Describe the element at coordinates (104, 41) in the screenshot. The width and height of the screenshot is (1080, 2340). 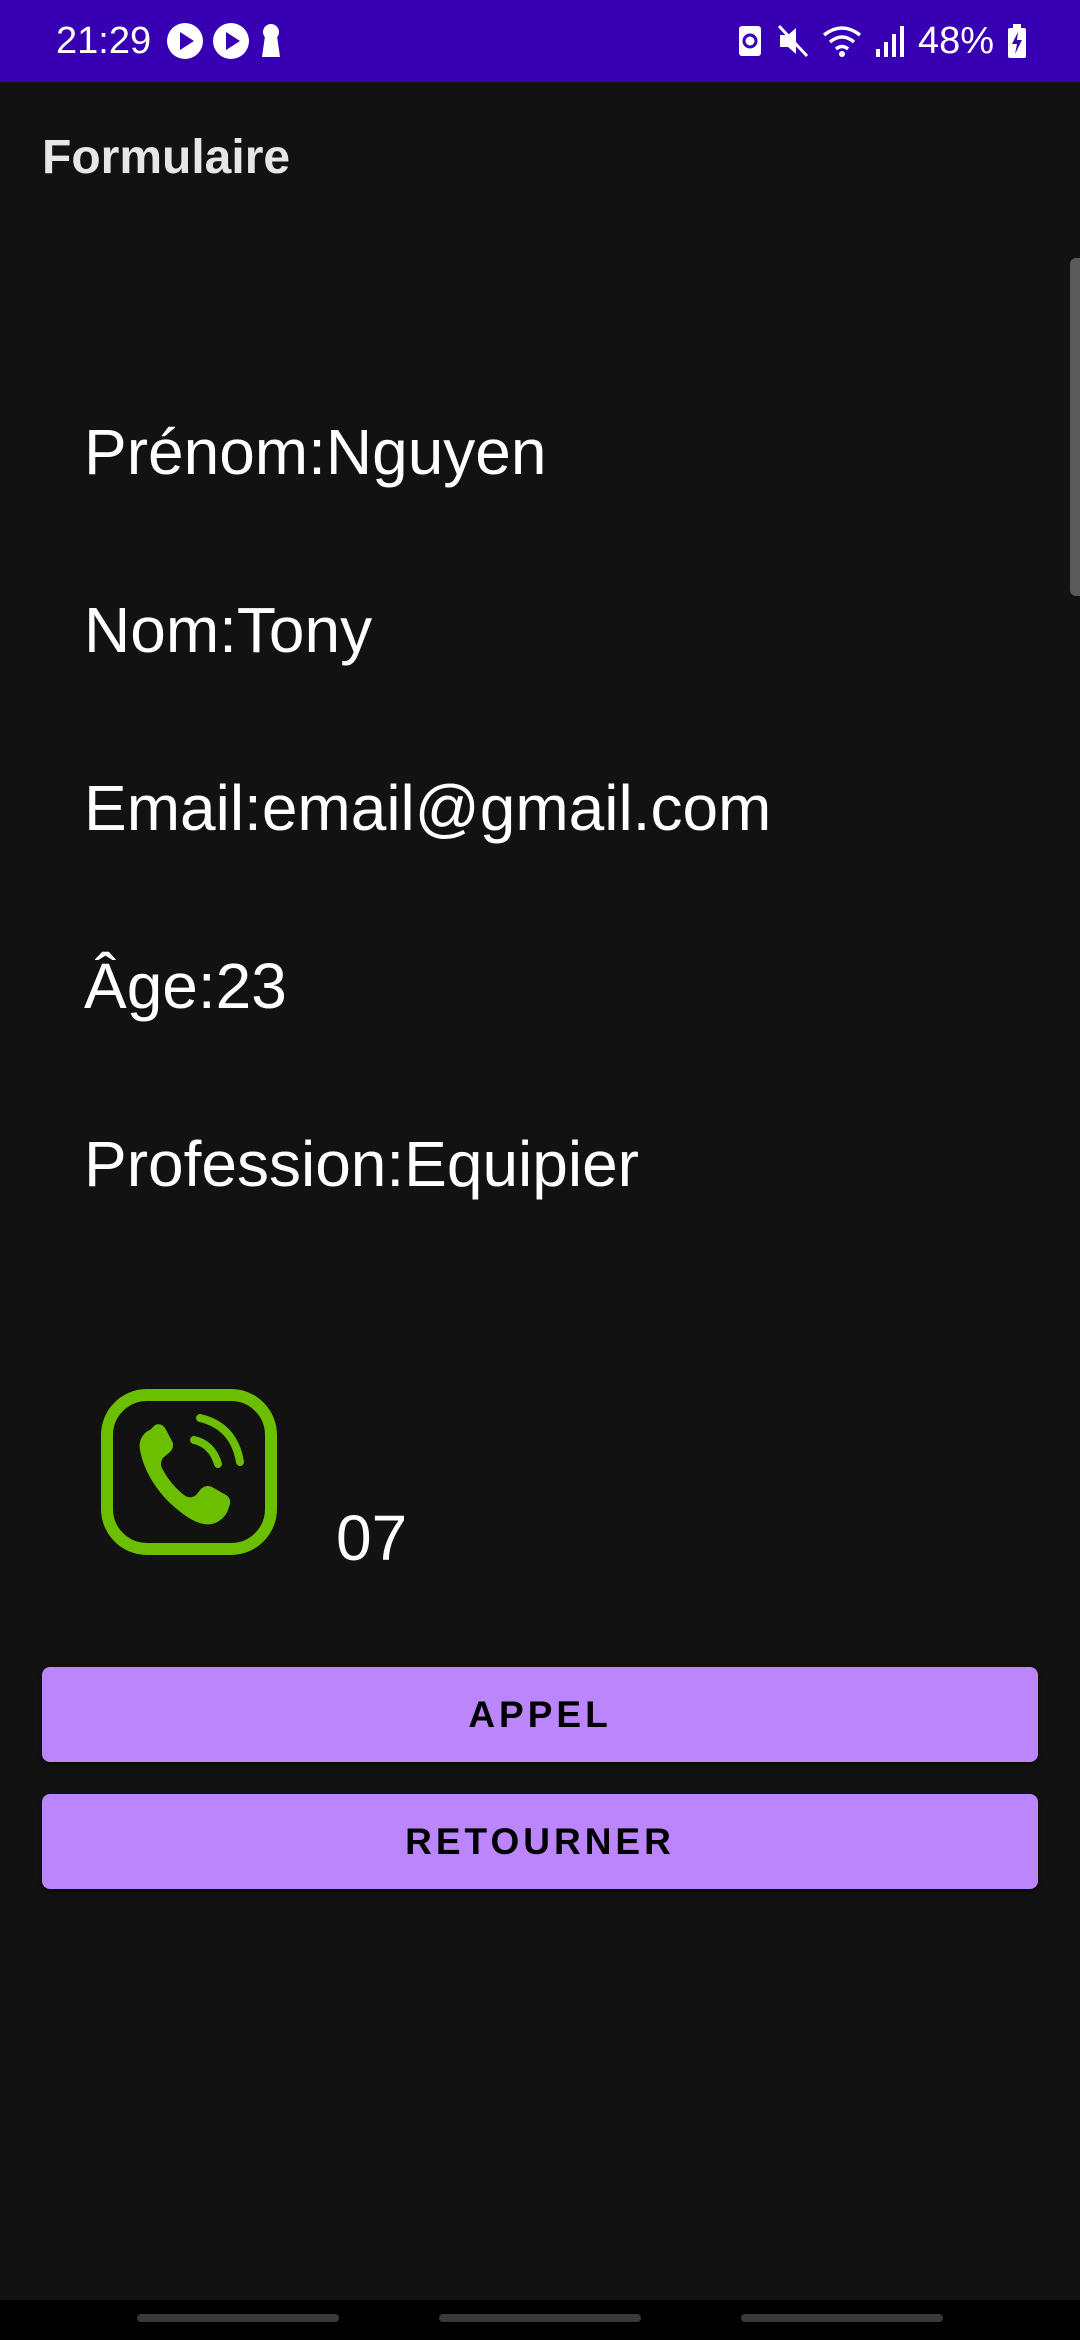
I see `status-time: 21:29` at that location.